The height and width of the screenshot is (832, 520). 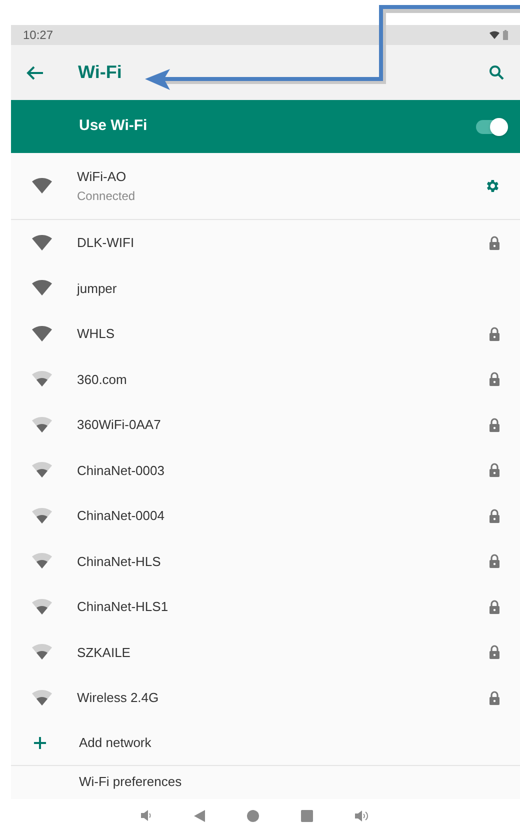 I want to click on network-name: ChinaNet-0004, so click(x=120, y=516).